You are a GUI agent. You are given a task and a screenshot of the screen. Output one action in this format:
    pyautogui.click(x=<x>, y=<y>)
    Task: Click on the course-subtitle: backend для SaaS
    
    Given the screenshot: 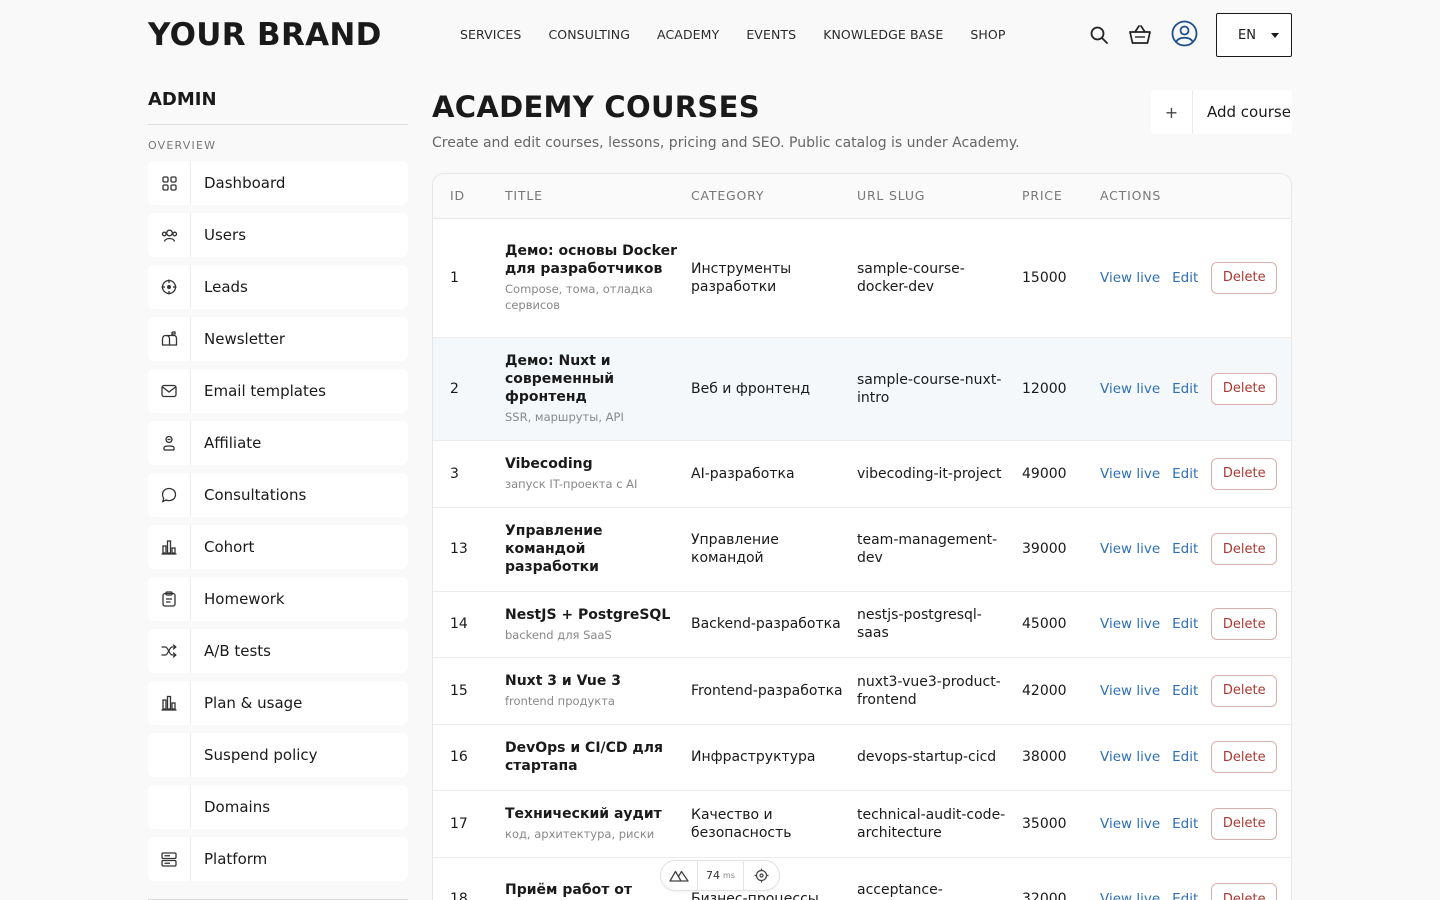 What is the action you would take?
    pyautogui.click(x=558, y=634)
    